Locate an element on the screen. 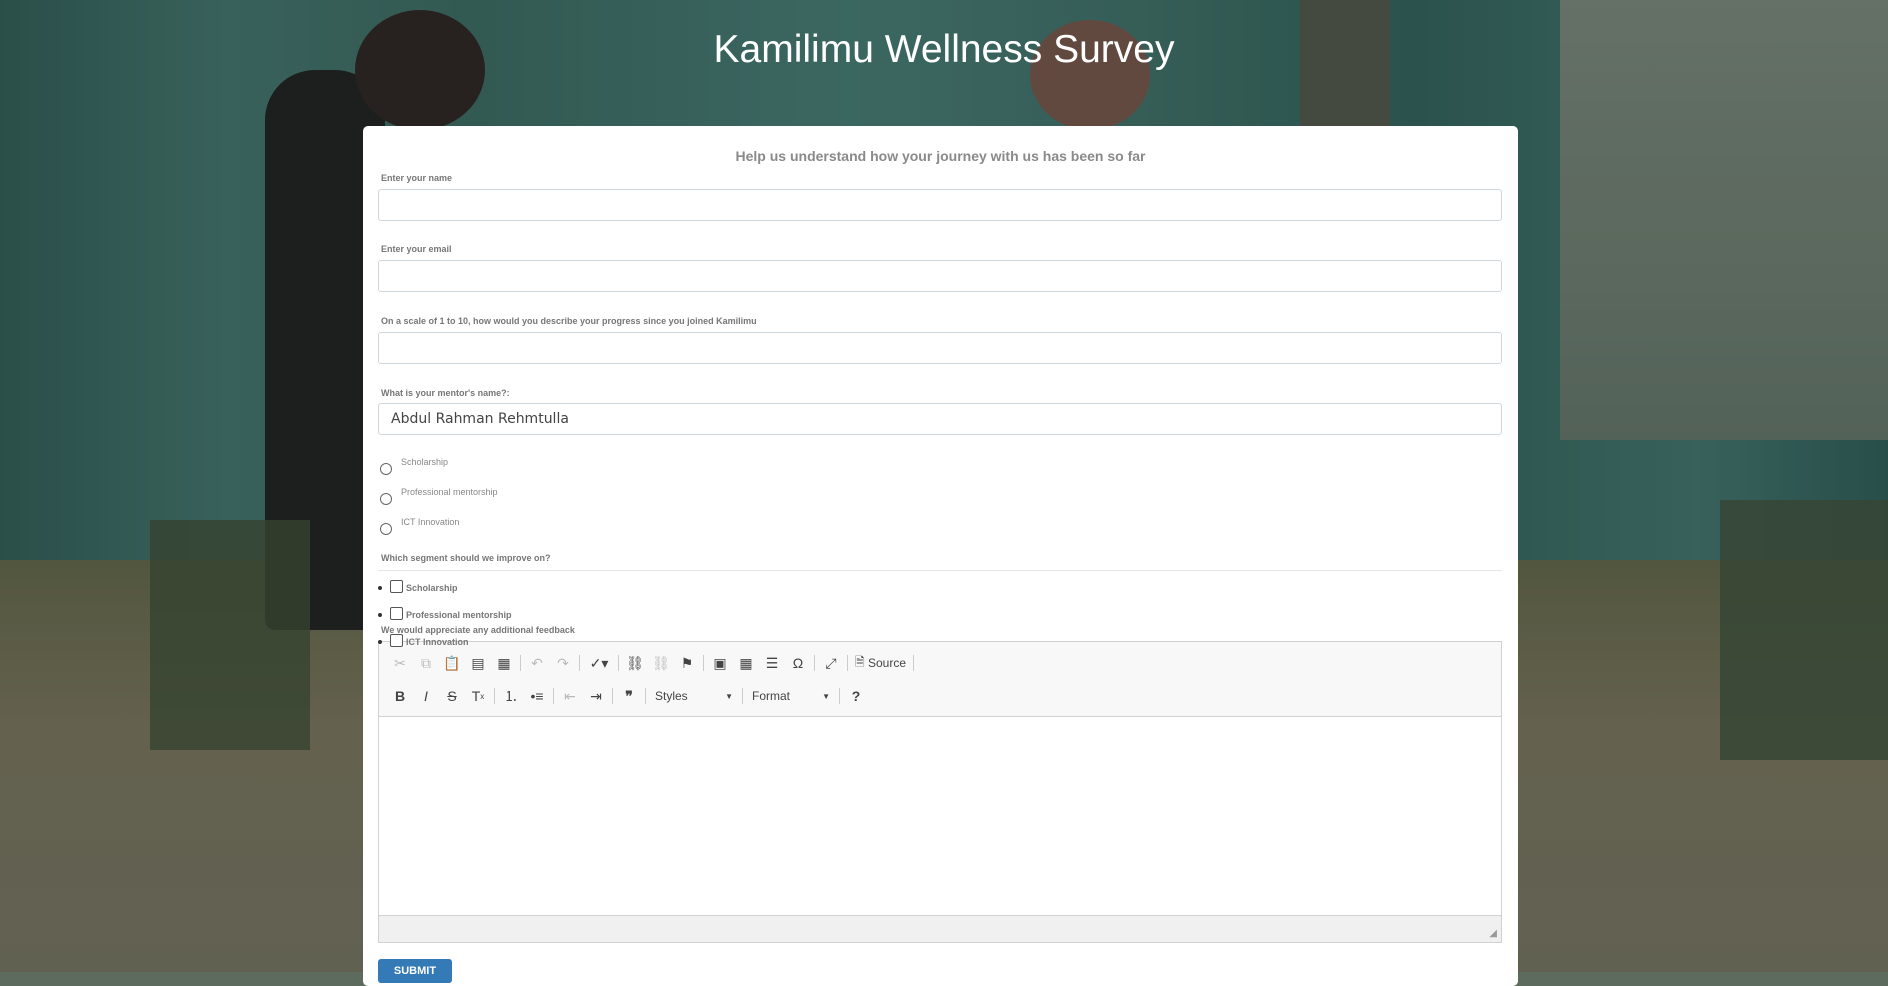 This screenshot has width=1888, height=986. cut-icon: ✂ is located at coordinates (400, 663).